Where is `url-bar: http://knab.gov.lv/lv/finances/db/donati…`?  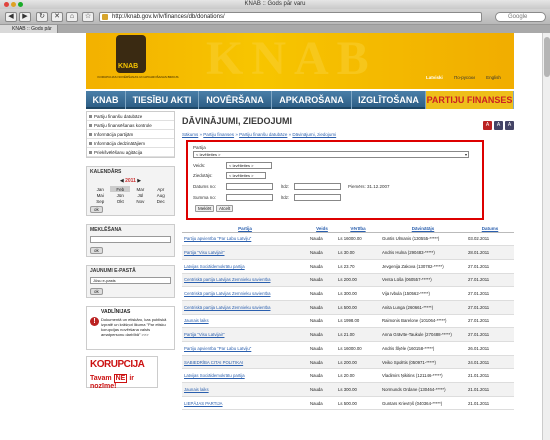
url-bar: http://knab.gov.lv/lv/finances/db/donati… is located at coordinates (290, 17).